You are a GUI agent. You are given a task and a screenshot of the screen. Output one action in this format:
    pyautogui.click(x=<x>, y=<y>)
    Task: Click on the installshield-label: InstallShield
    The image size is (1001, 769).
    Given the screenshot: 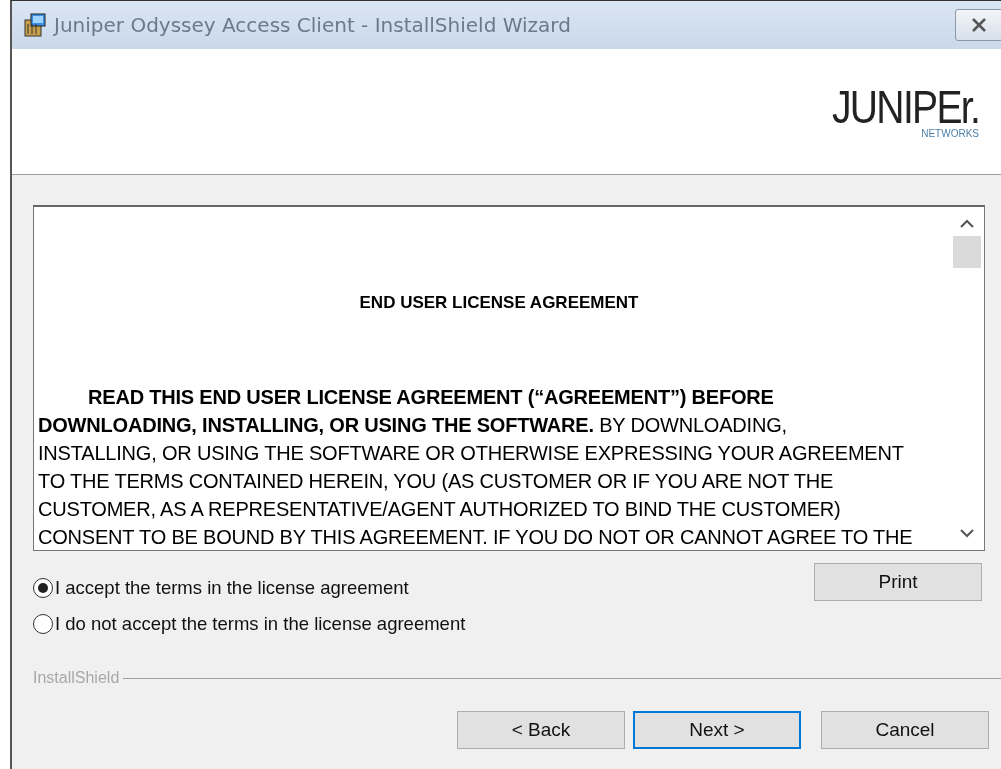 What is the action you would take?
    pyautogui.click(x=76, y=678)
    